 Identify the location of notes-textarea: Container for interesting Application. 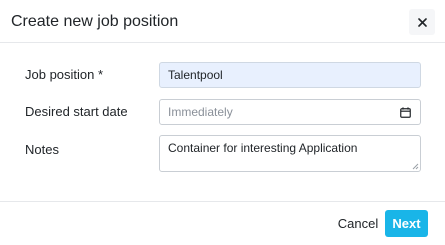
(290, 153).